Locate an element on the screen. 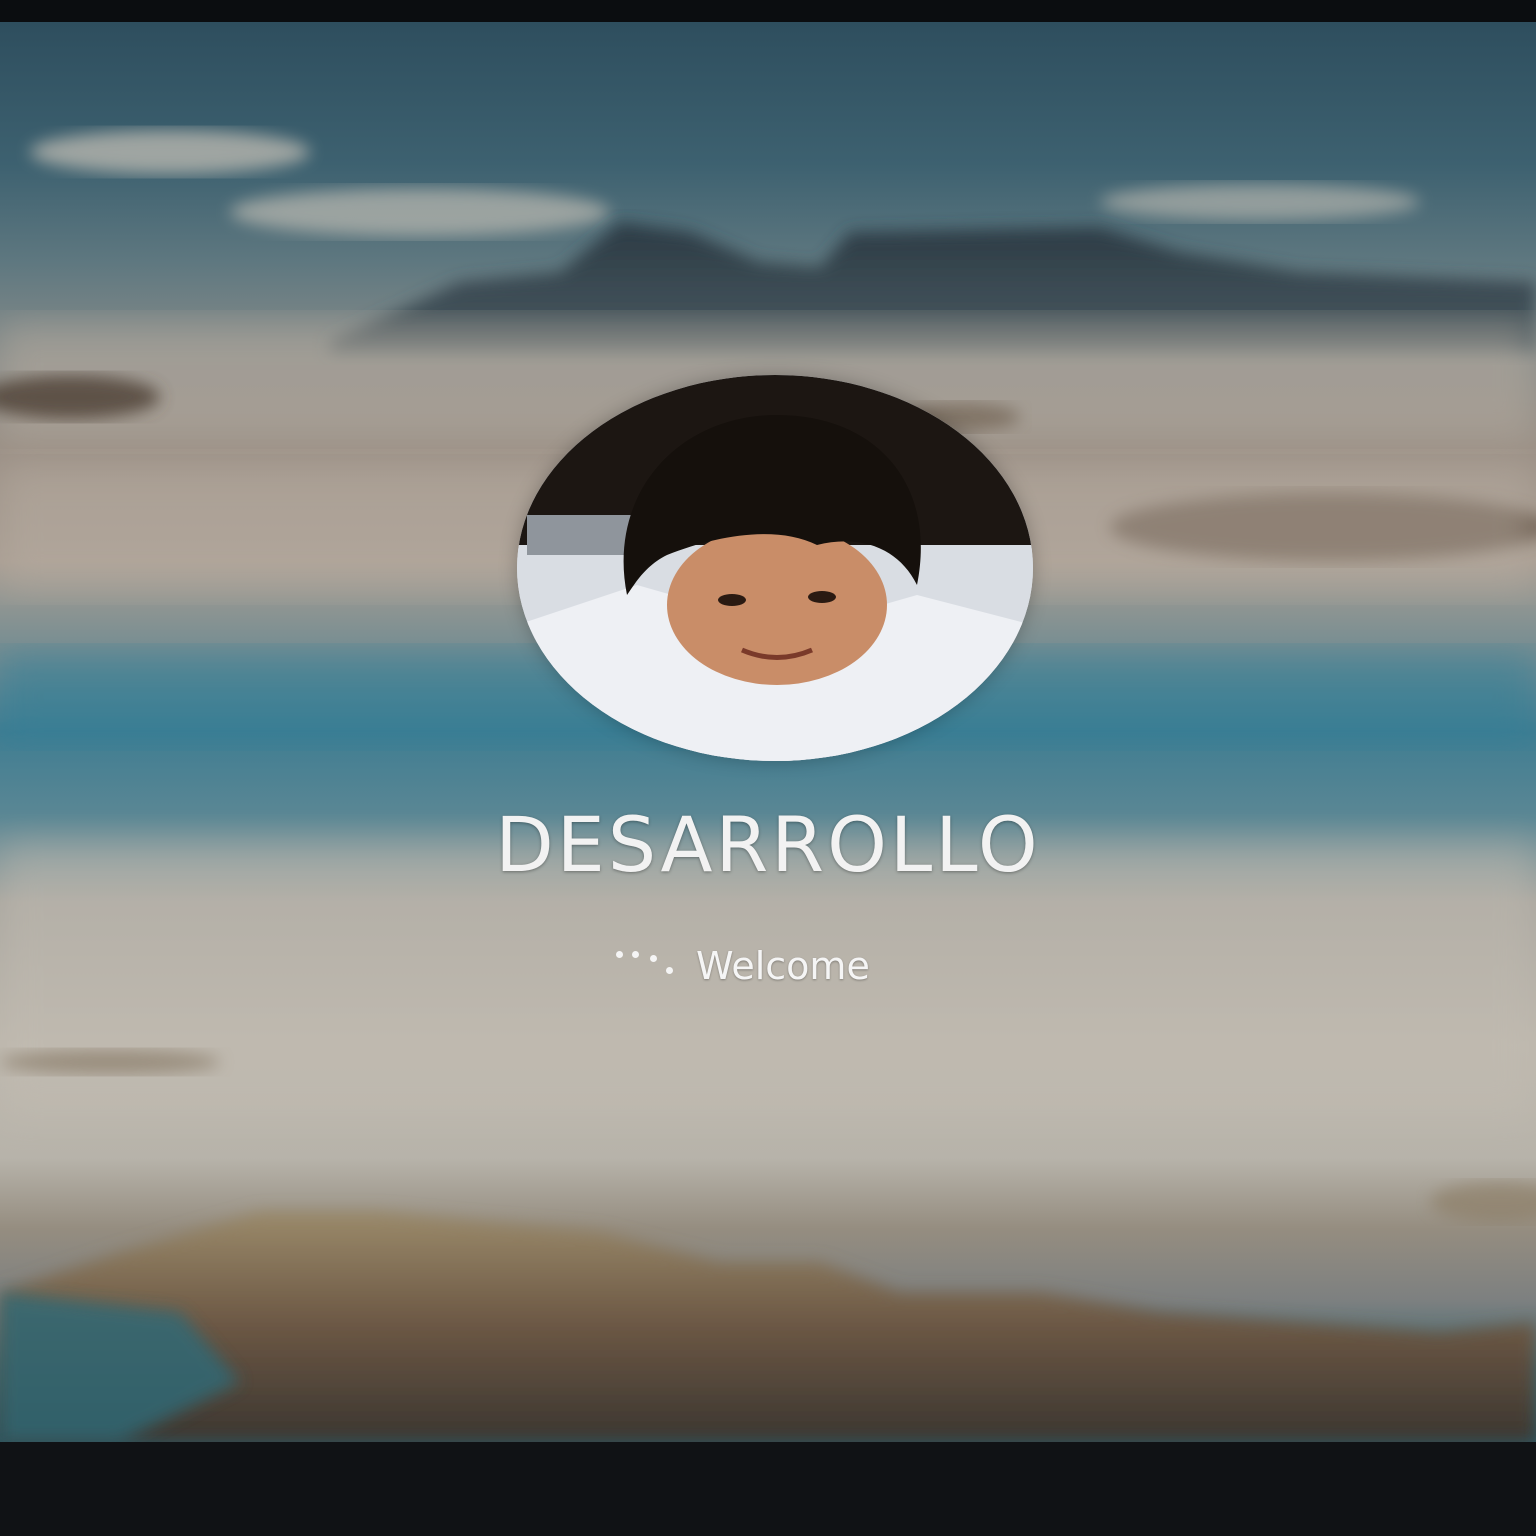 This screenshot has width=1536, height=1536. status-row: Welcome is located at coordinates (739, 957).